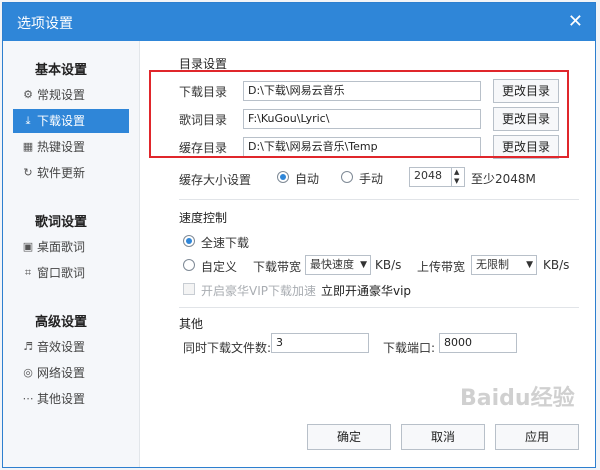 The height and width of the screenshot is (470, 600). What do you see at coordinates (517, 398) in the screenshot?
I see `watermark: Baidu经验` at bounding box center [517, 398].